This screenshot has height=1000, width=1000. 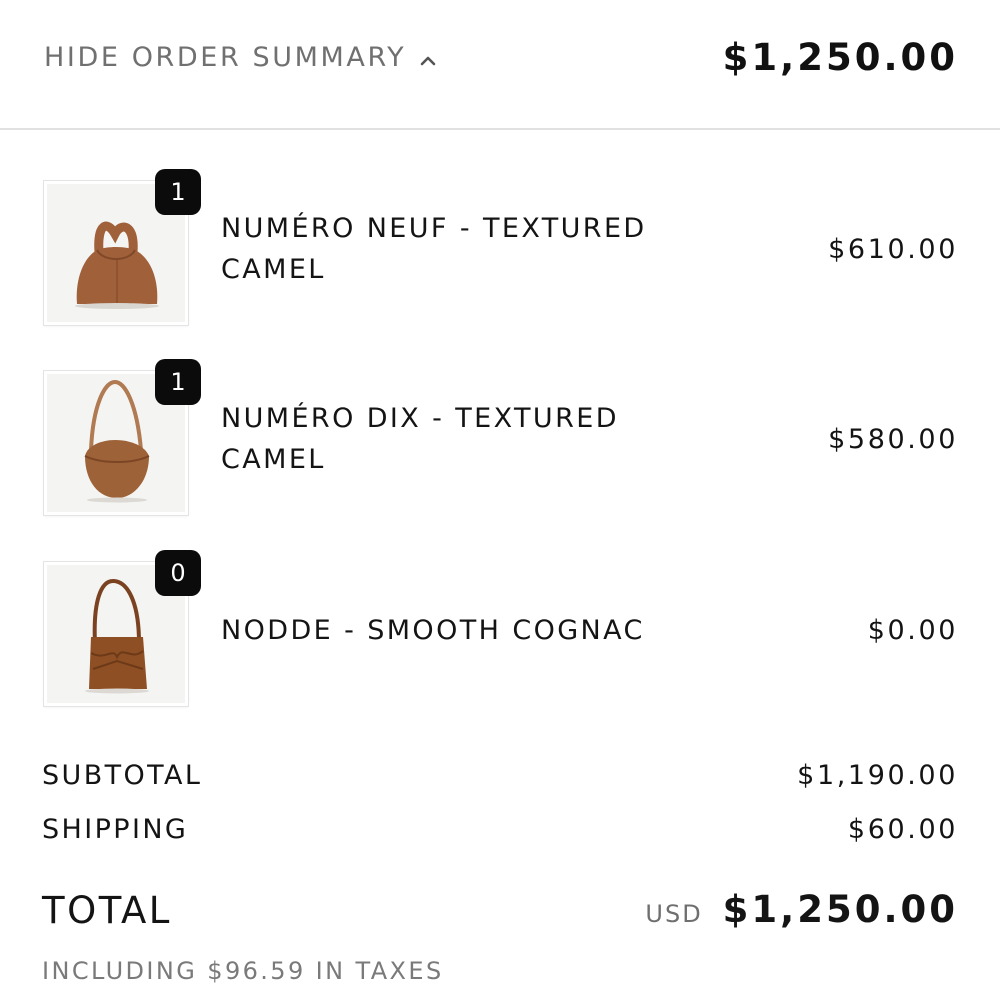 I want to click on subtotal-label: SUBTOTAL, so click(x=122, y=775).